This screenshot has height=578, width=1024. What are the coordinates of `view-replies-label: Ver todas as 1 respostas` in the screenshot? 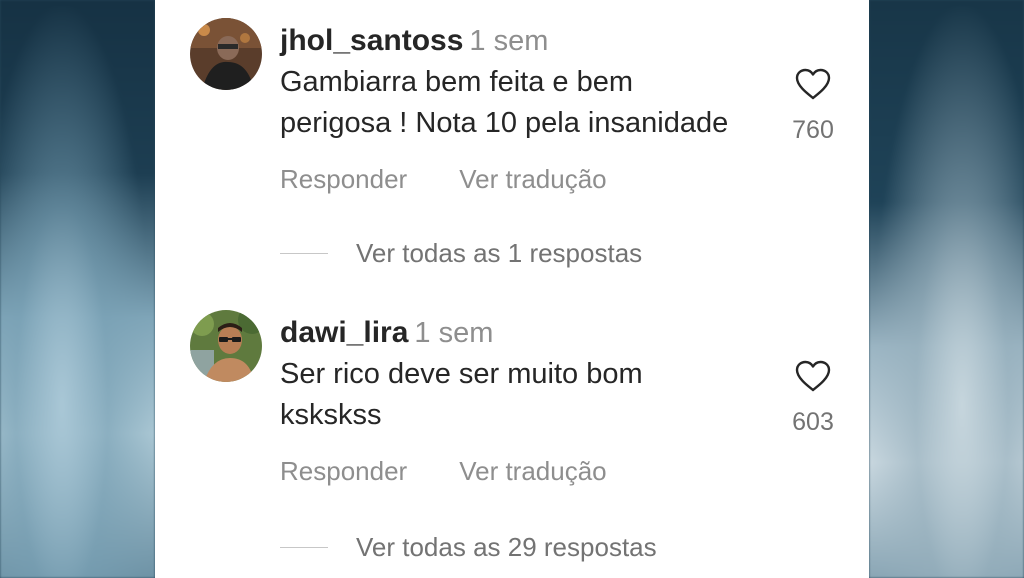 It's located at (499, 253).